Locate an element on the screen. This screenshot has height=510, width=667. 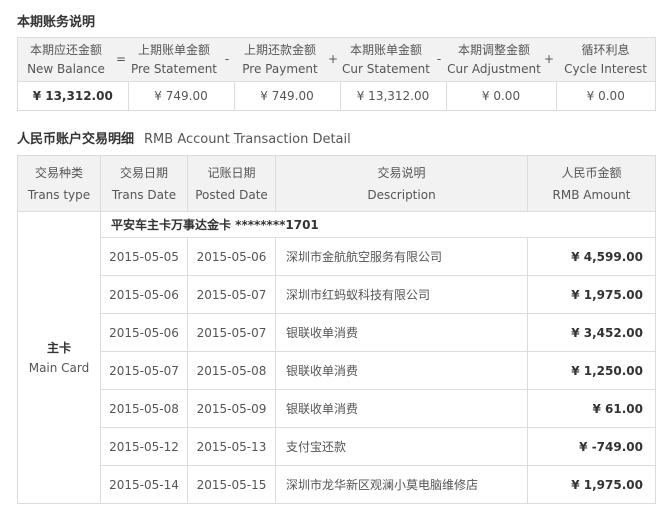
rmb-section-title-zh: 人民币账户交易明细 is located at coordinates (76, 139).